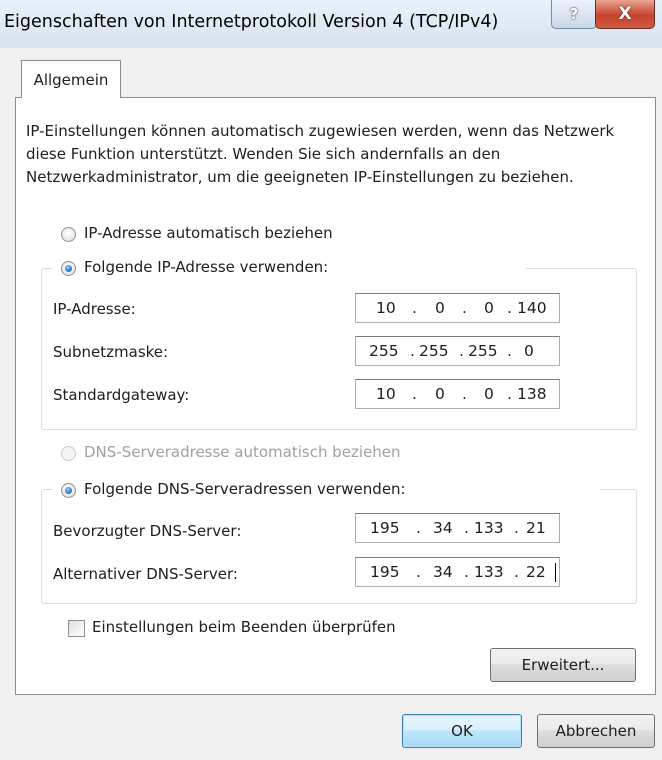 The height and width of the screenshot is (760, 662). I want to click on octet: 140, so click(532, 308).